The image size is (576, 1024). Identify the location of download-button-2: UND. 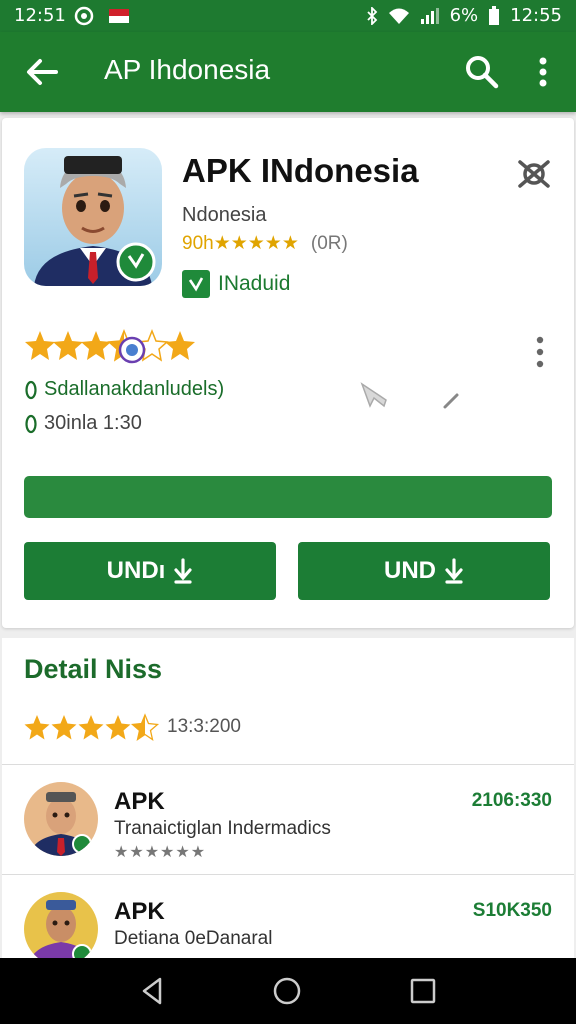
(424, 571).